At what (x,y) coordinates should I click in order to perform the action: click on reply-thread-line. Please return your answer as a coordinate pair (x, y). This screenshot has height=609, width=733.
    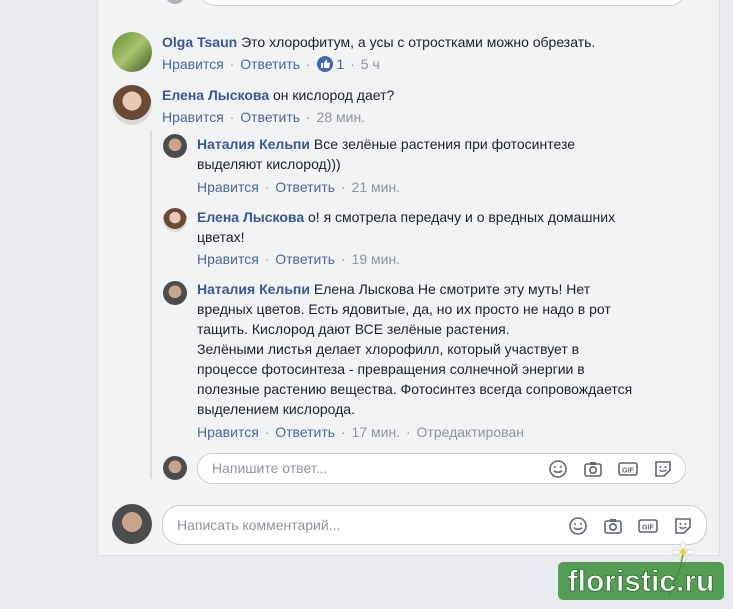
    Looking at the image, I should click on (151, 305).